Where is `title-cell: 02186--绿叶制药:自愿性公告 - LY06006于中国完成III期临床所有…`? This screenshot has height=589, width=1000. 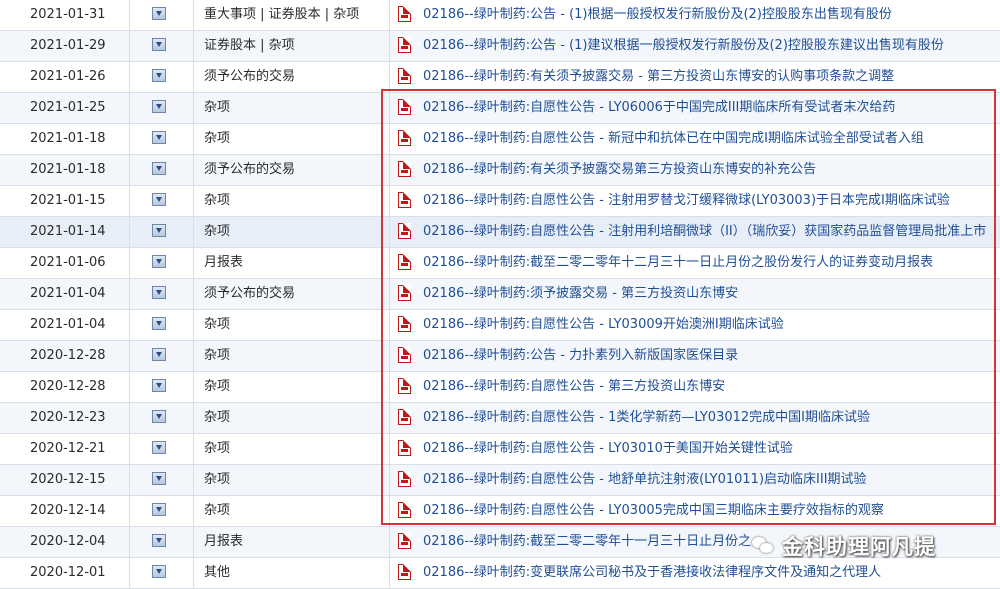 title-cell: 02186--绿叶制药:自愿性公告 - LY06006于中国完成III期临床所有… is located at coordinates (695, 108).